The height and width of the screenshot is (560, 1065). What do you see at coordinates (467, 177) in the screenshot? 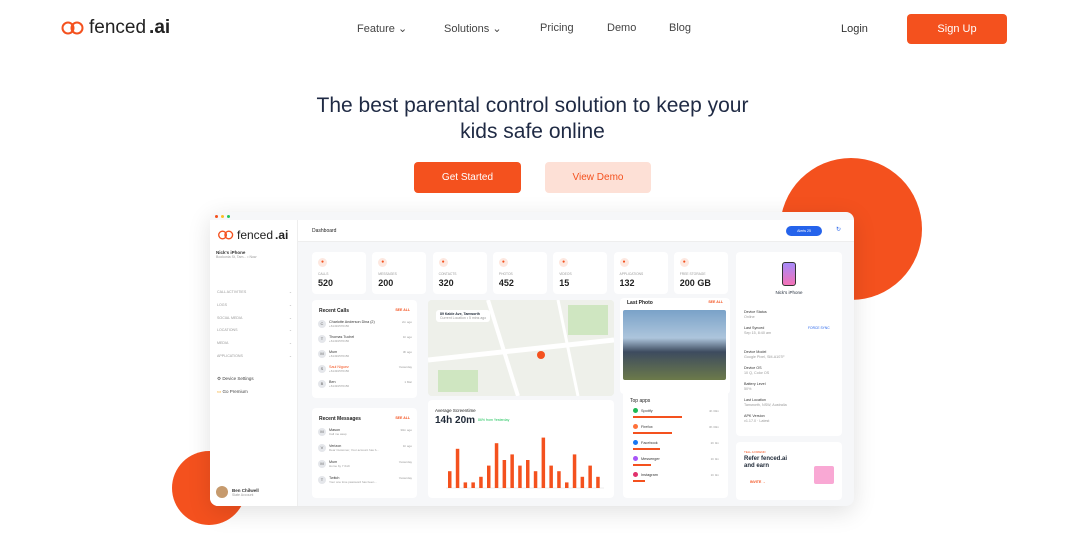
I see `get-started-button: Get Started` at bounding box center [467, 177].